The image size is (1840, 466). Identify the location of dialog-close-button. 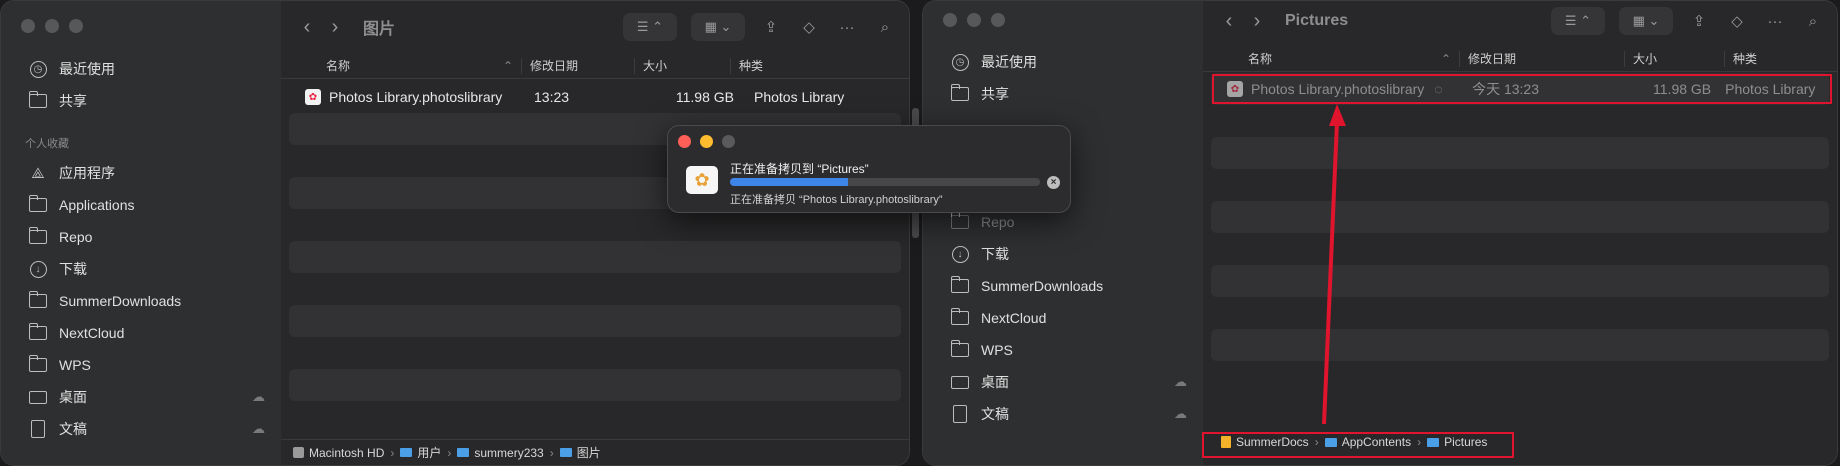
(684, 141).